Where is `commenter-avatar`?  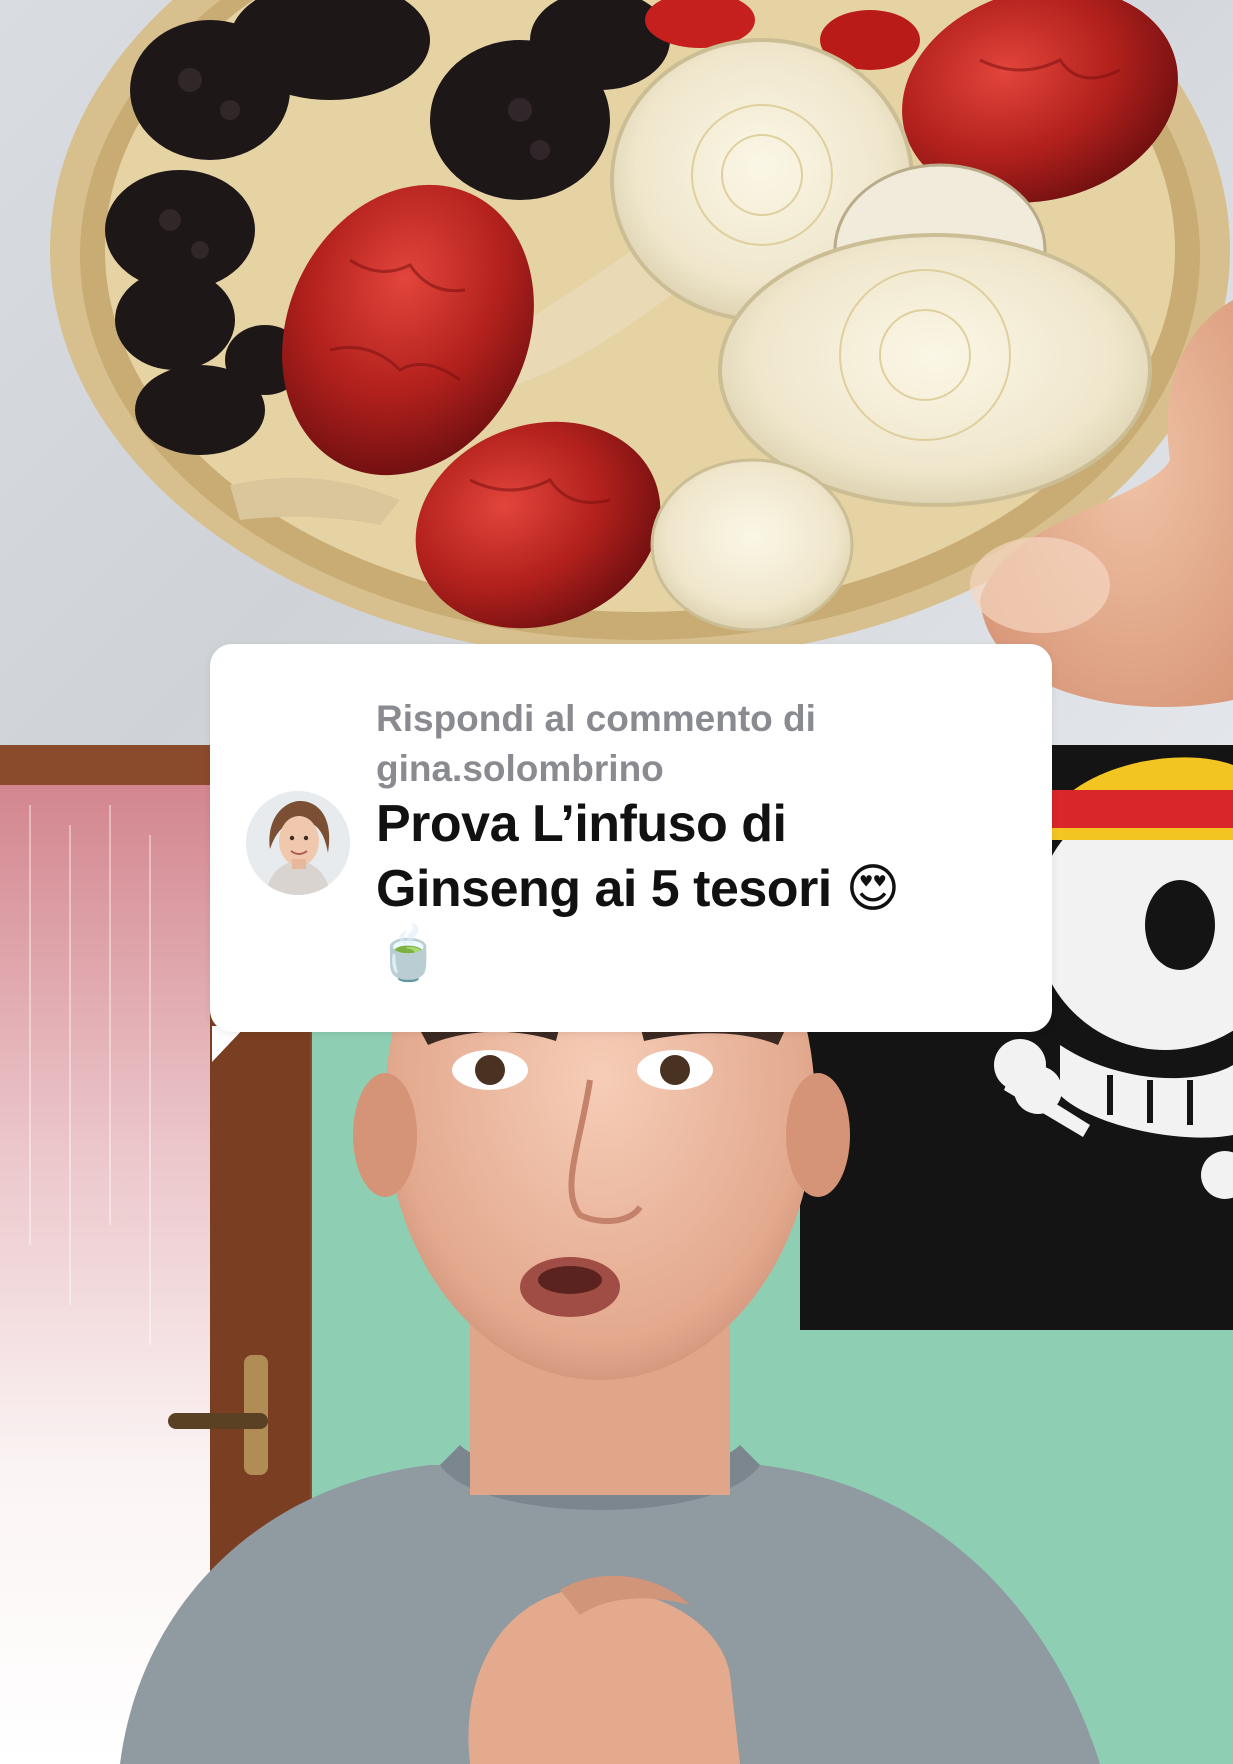
commenter-avatar is located at coordinates (298, 843).